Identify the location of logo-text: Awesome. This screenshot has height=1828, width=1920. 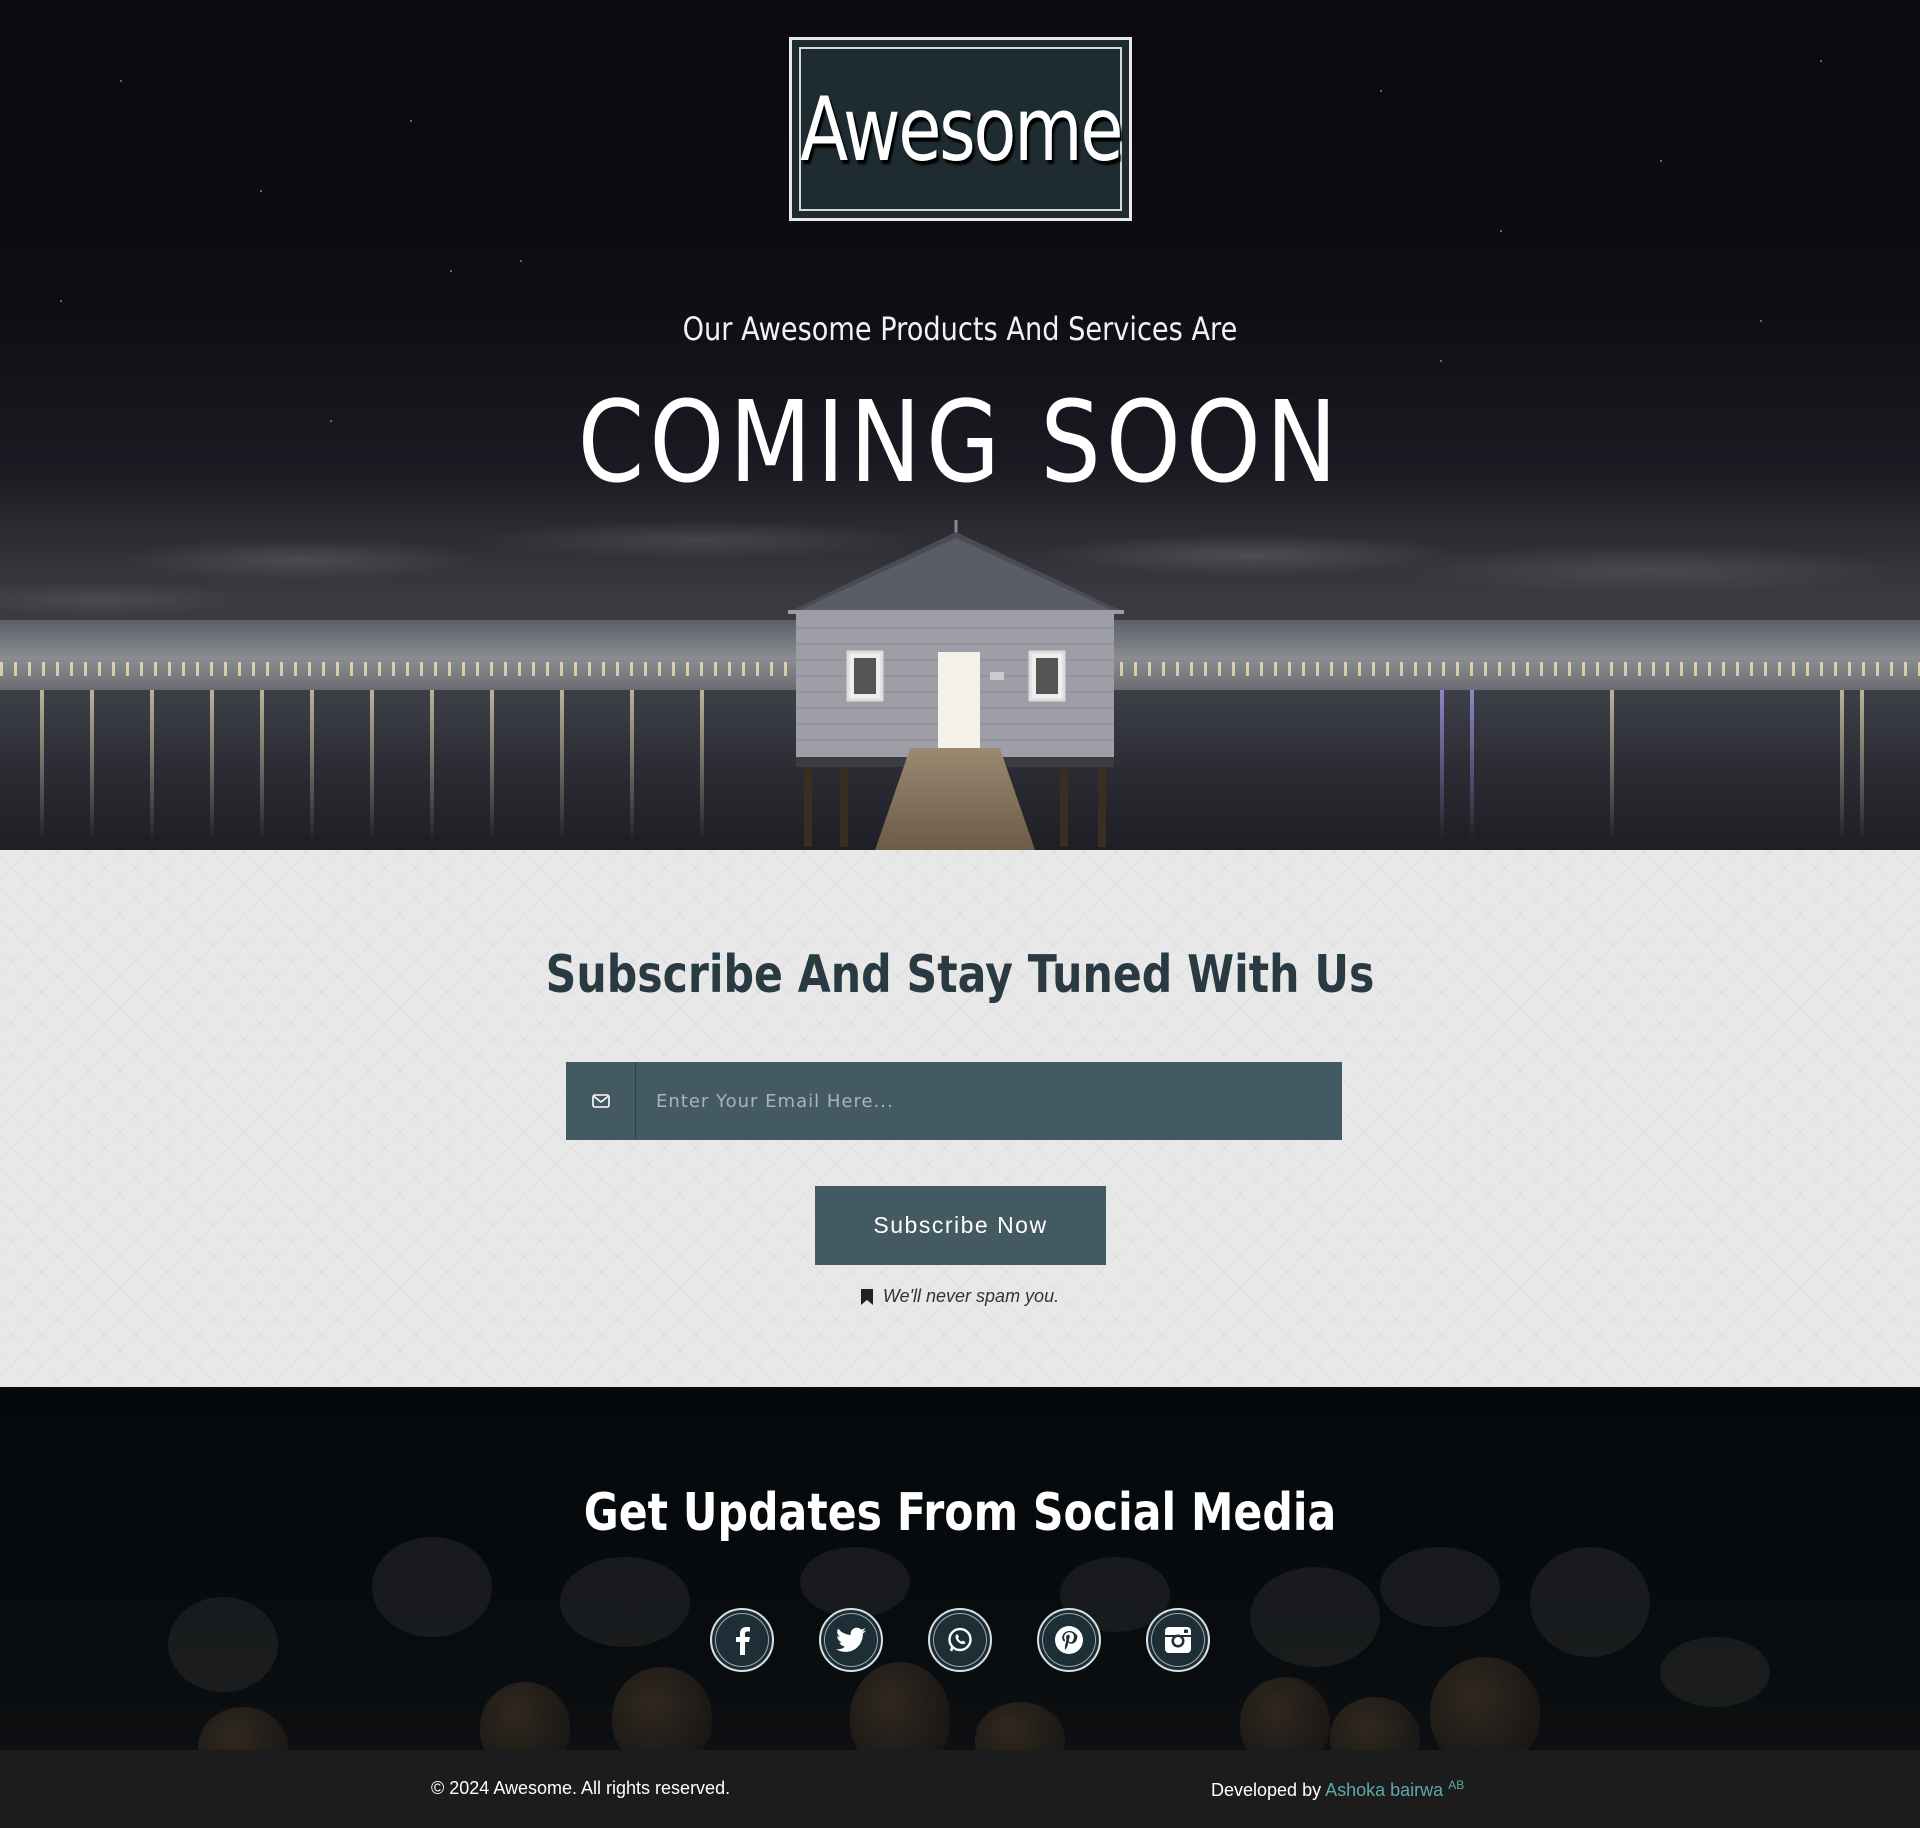
(961, 129).